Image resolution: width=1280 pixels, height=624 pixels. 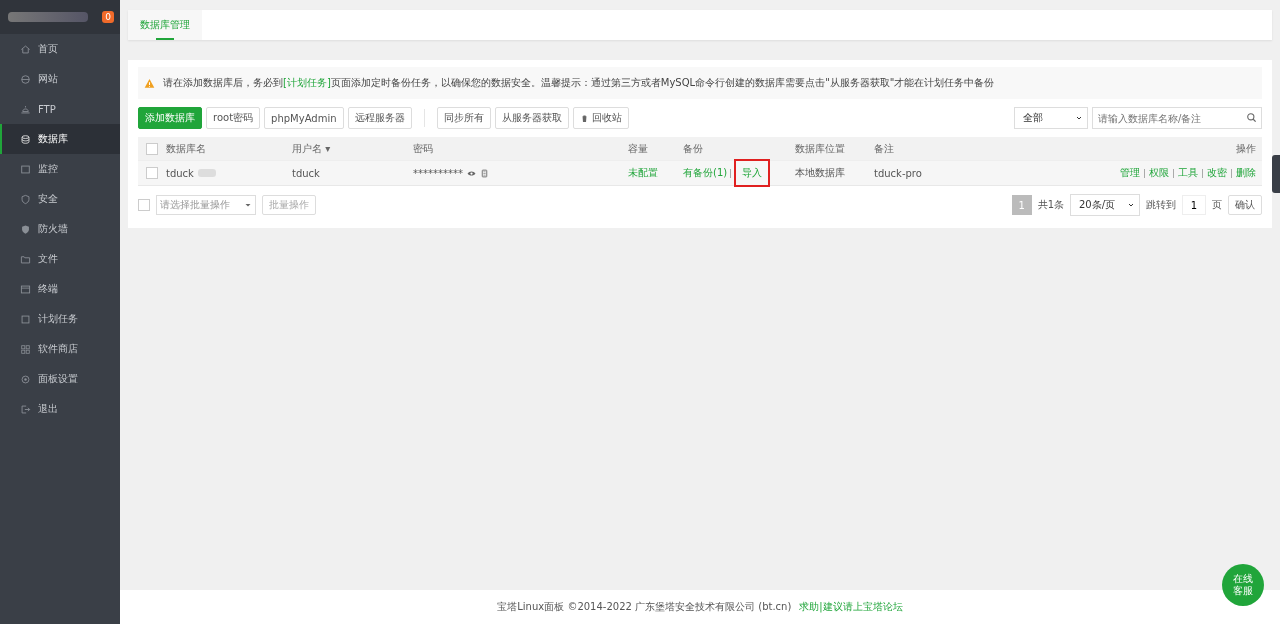 I want to click on page-unit: 页, so click(x=1217, y=205).